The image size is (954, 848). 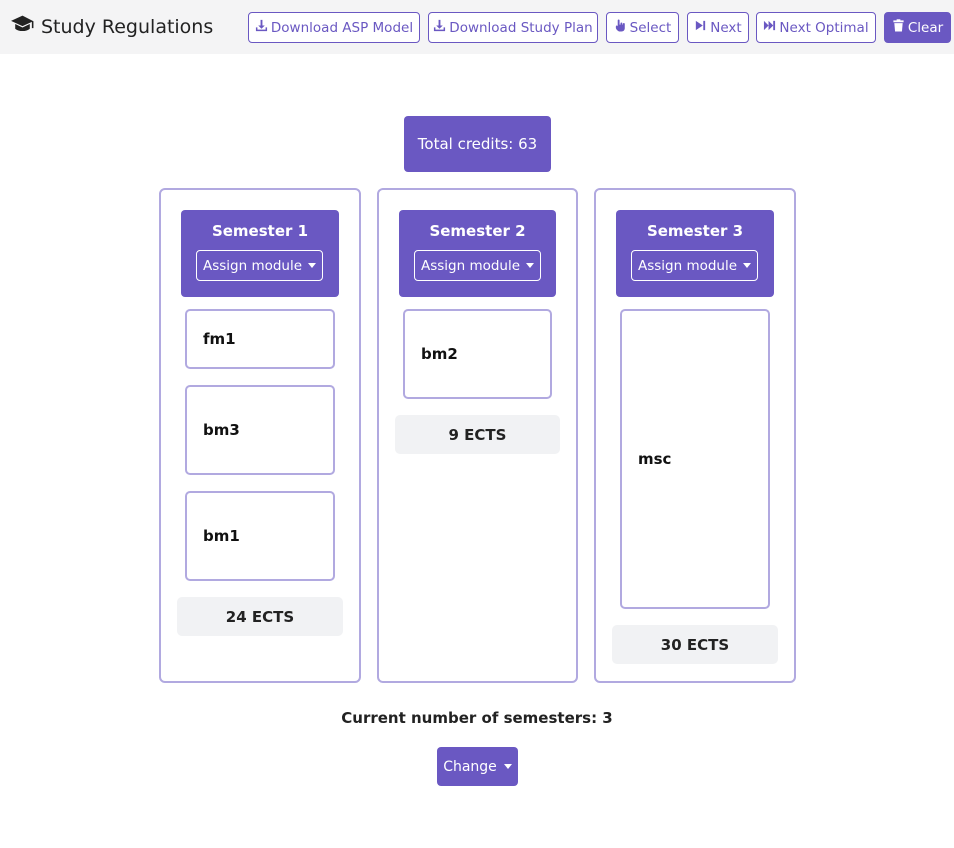 I want to click on semester-column: Semester 3 Assign module msc 30 ECTS, so click(x=695, y=435).